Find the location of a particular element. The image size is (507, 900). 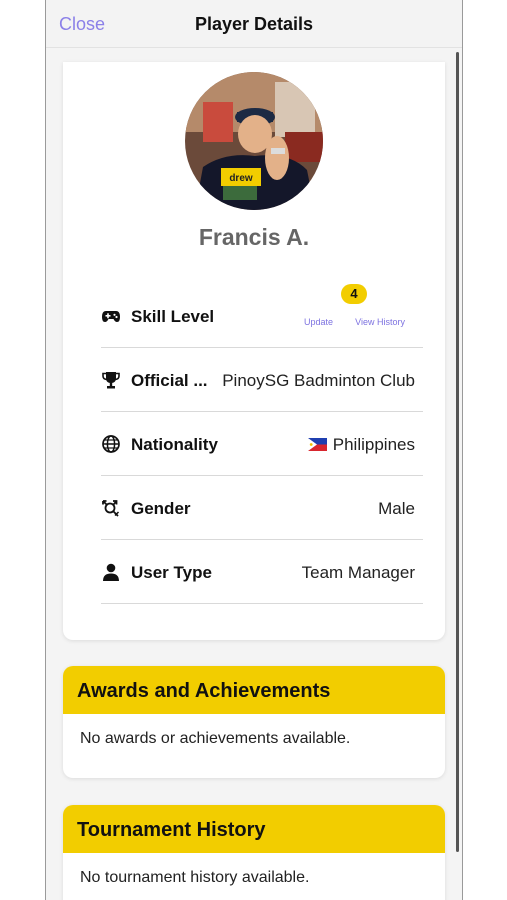

tournament-history-title: Tournament History is located at coordinates (254, 829).